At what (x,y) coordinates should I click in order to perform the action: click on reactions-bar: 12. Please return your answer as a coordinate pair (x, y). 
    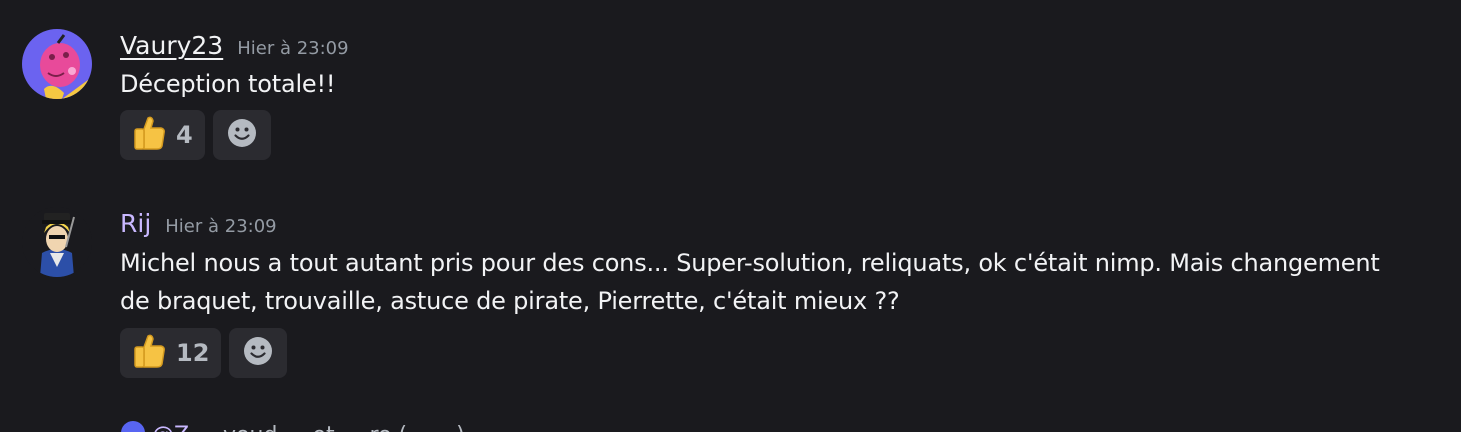
    Looking at the image, I should click on (204, 353).